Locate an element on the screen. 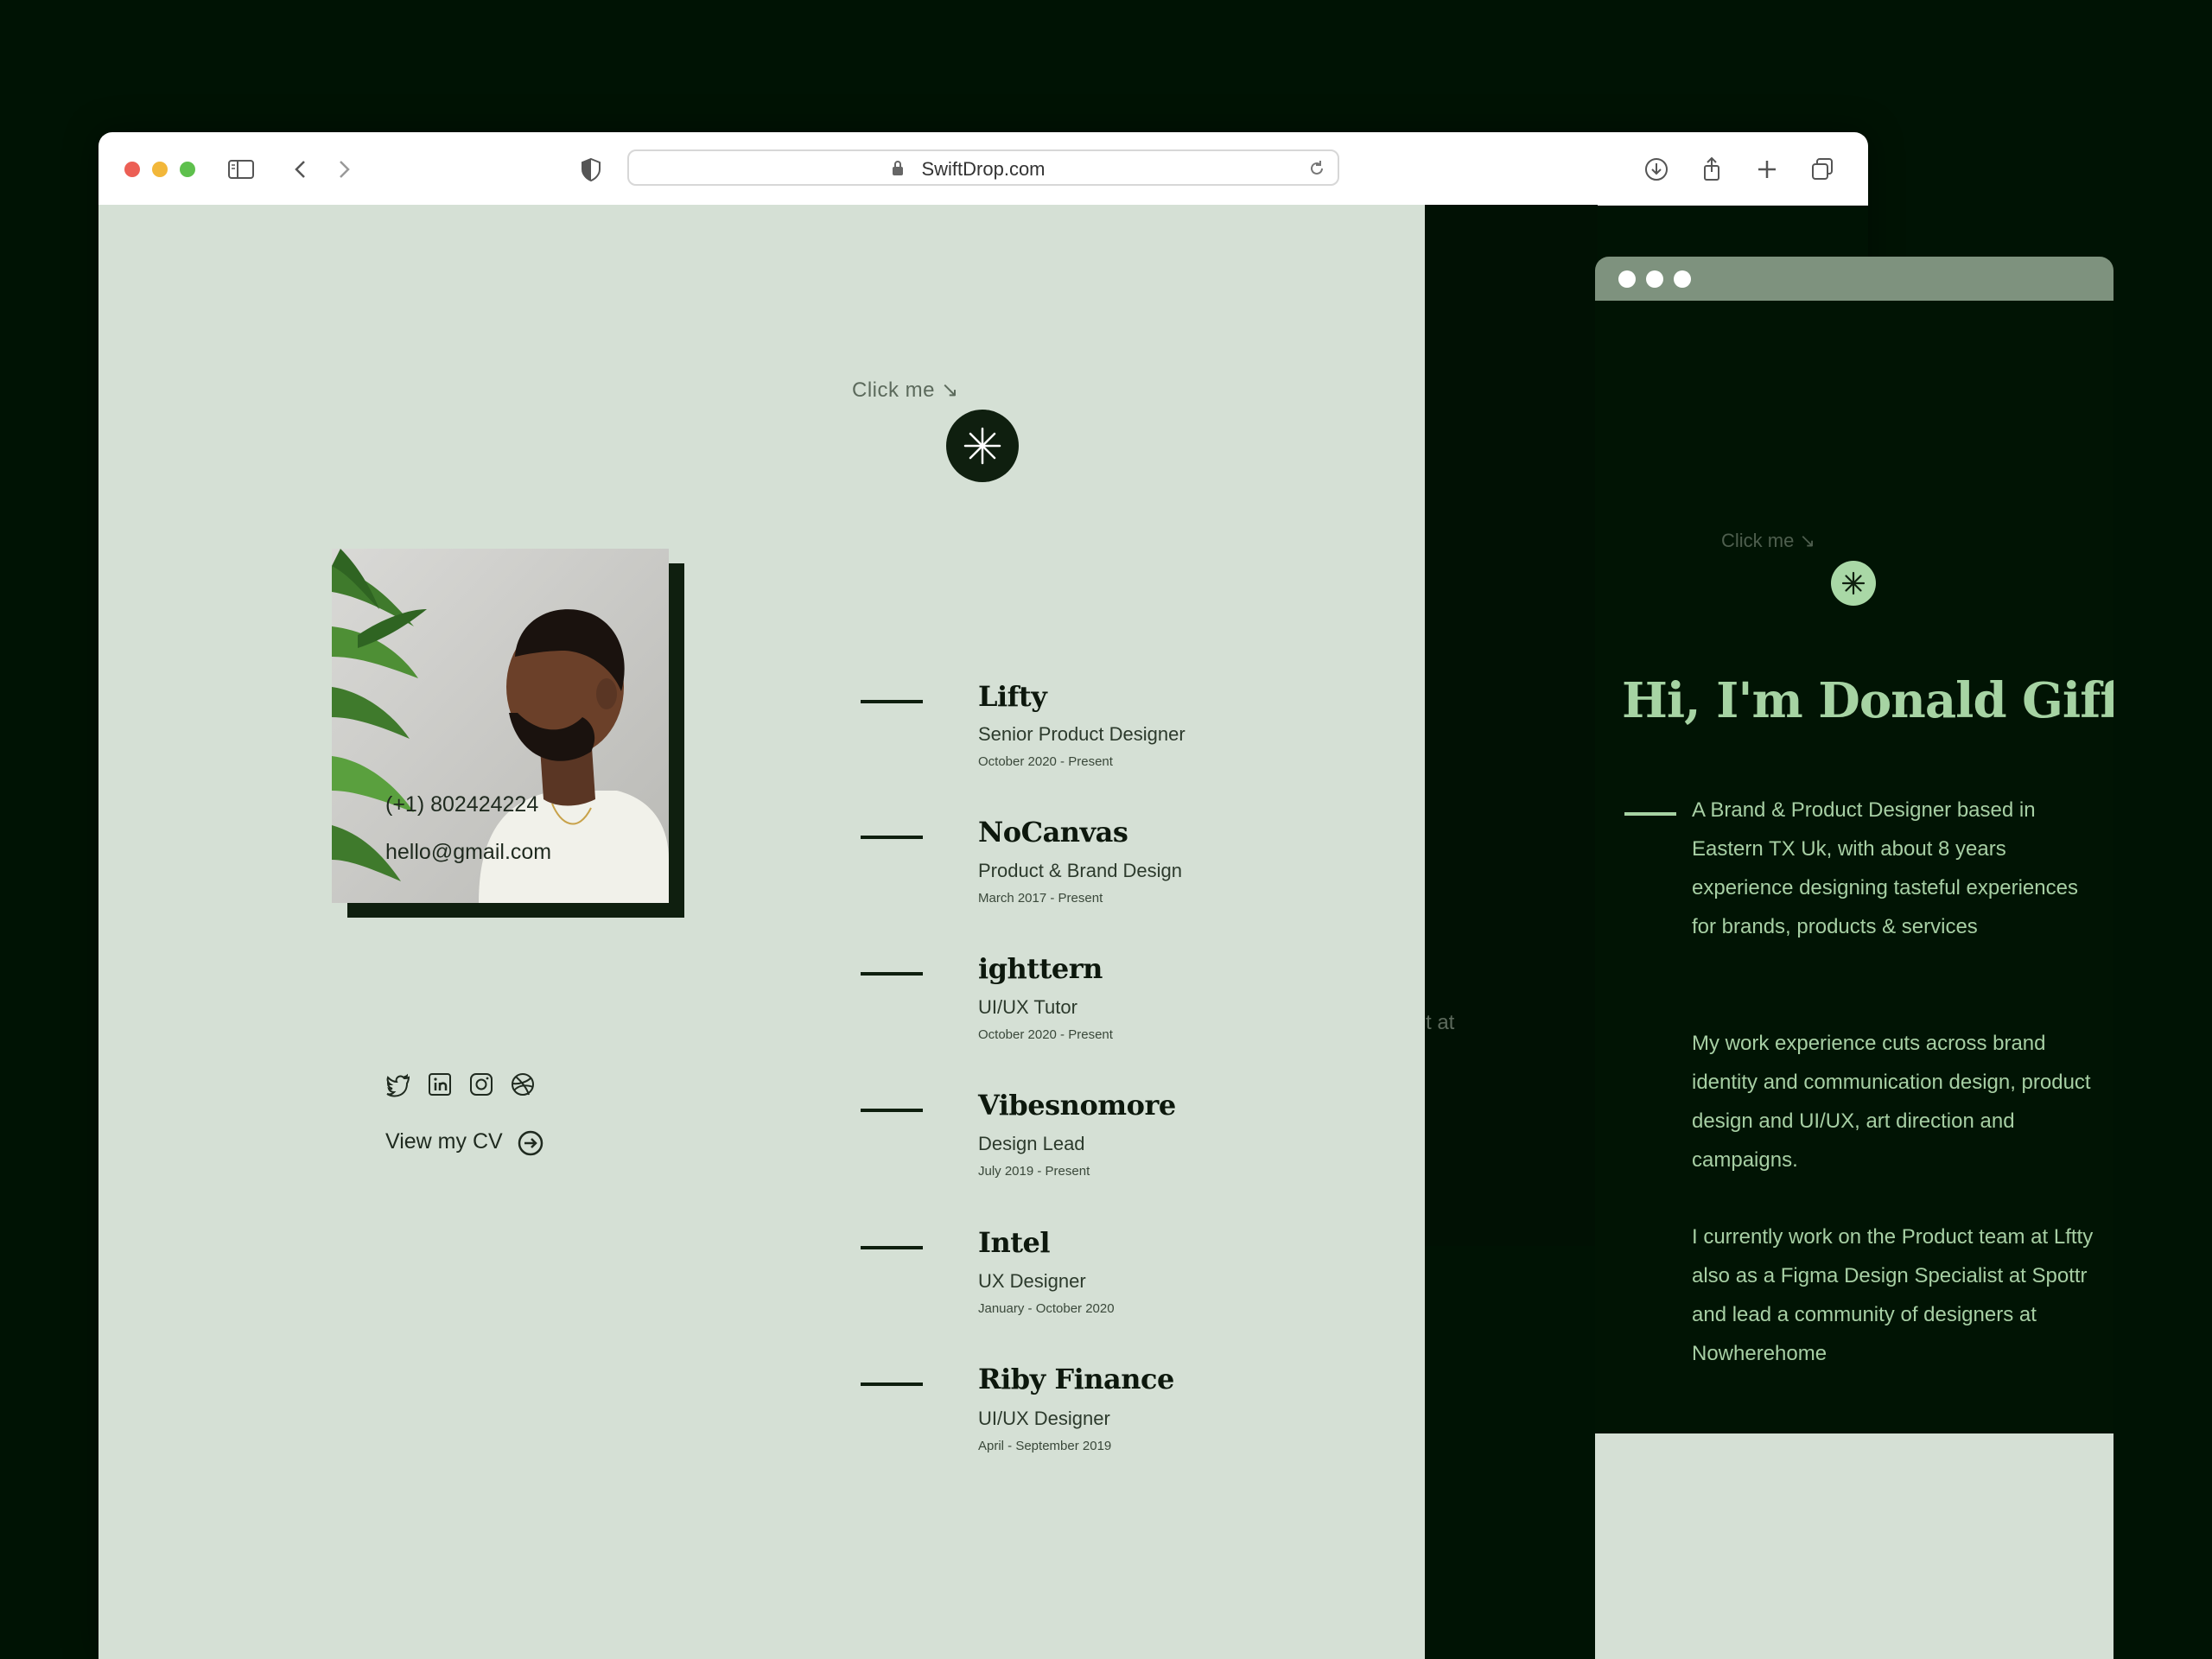 The image size is (2212, 1659). experience-dates: January - October 2020 is located at coordinates (1046, 1308).